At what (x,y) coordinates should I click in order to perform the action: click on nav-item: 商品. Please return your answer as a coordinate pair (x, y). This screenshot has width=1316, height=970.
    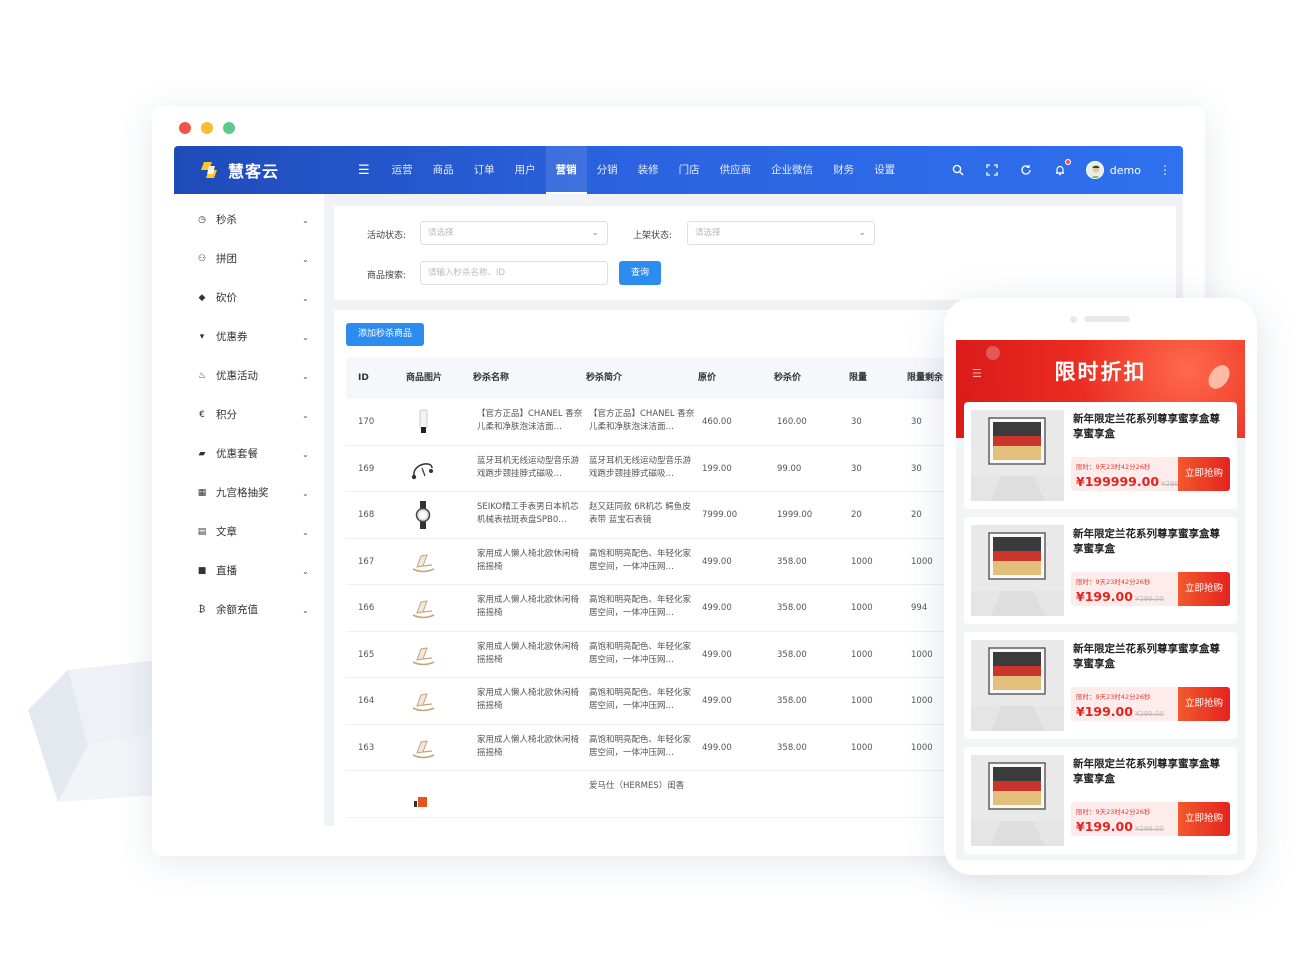
    Looking at the image, I should click on (443, 170).